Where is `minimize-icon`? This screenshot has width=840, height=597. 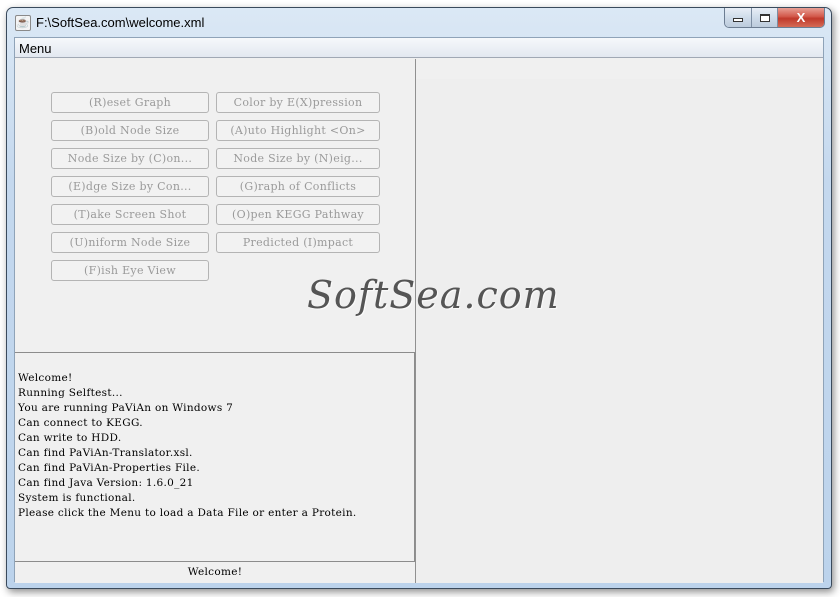 minimize-icon is located at coordinates (738, 20).